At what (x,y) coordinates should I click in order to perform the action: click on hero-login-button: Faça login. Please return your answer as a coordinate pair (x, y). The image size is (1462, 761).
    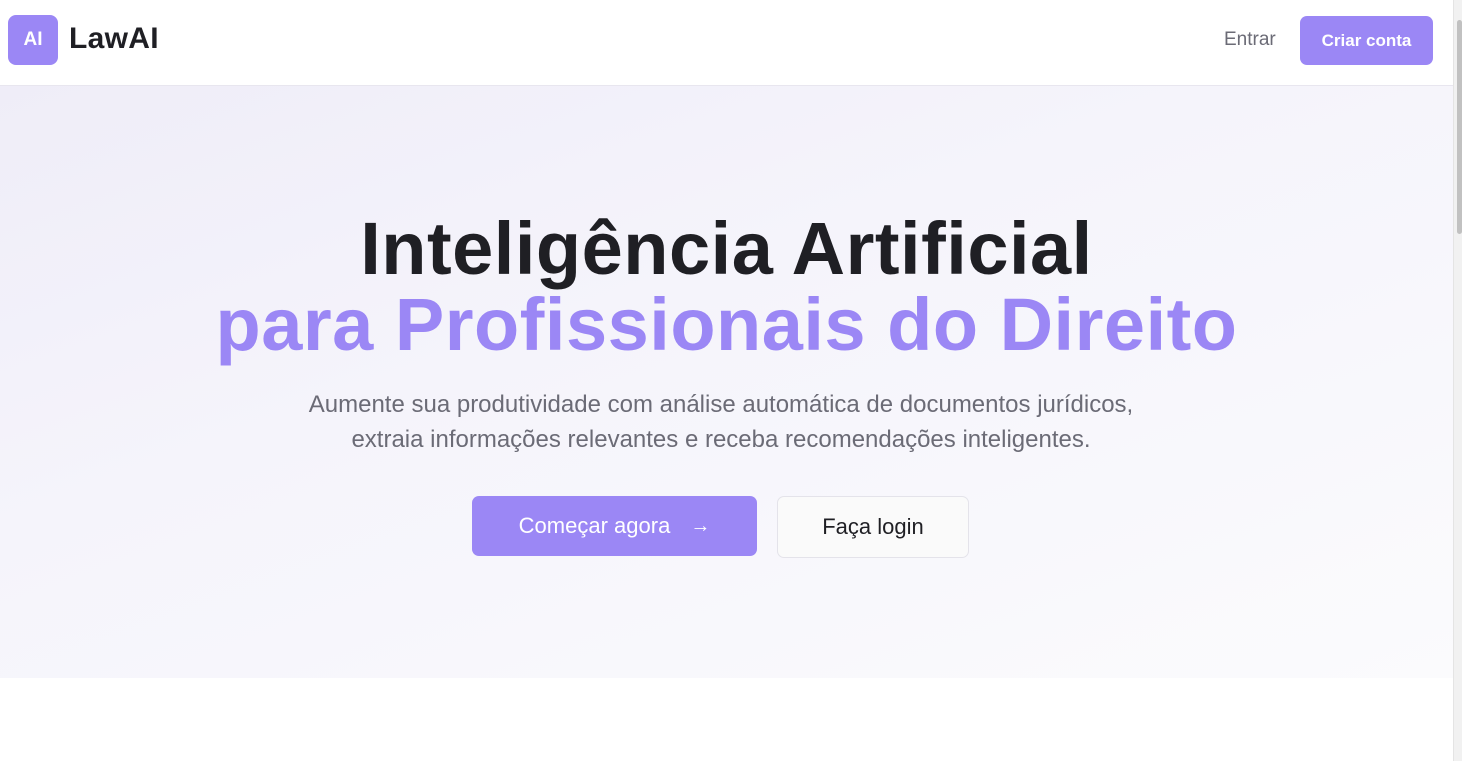
    Looking at the image, I should click on (873, 527).